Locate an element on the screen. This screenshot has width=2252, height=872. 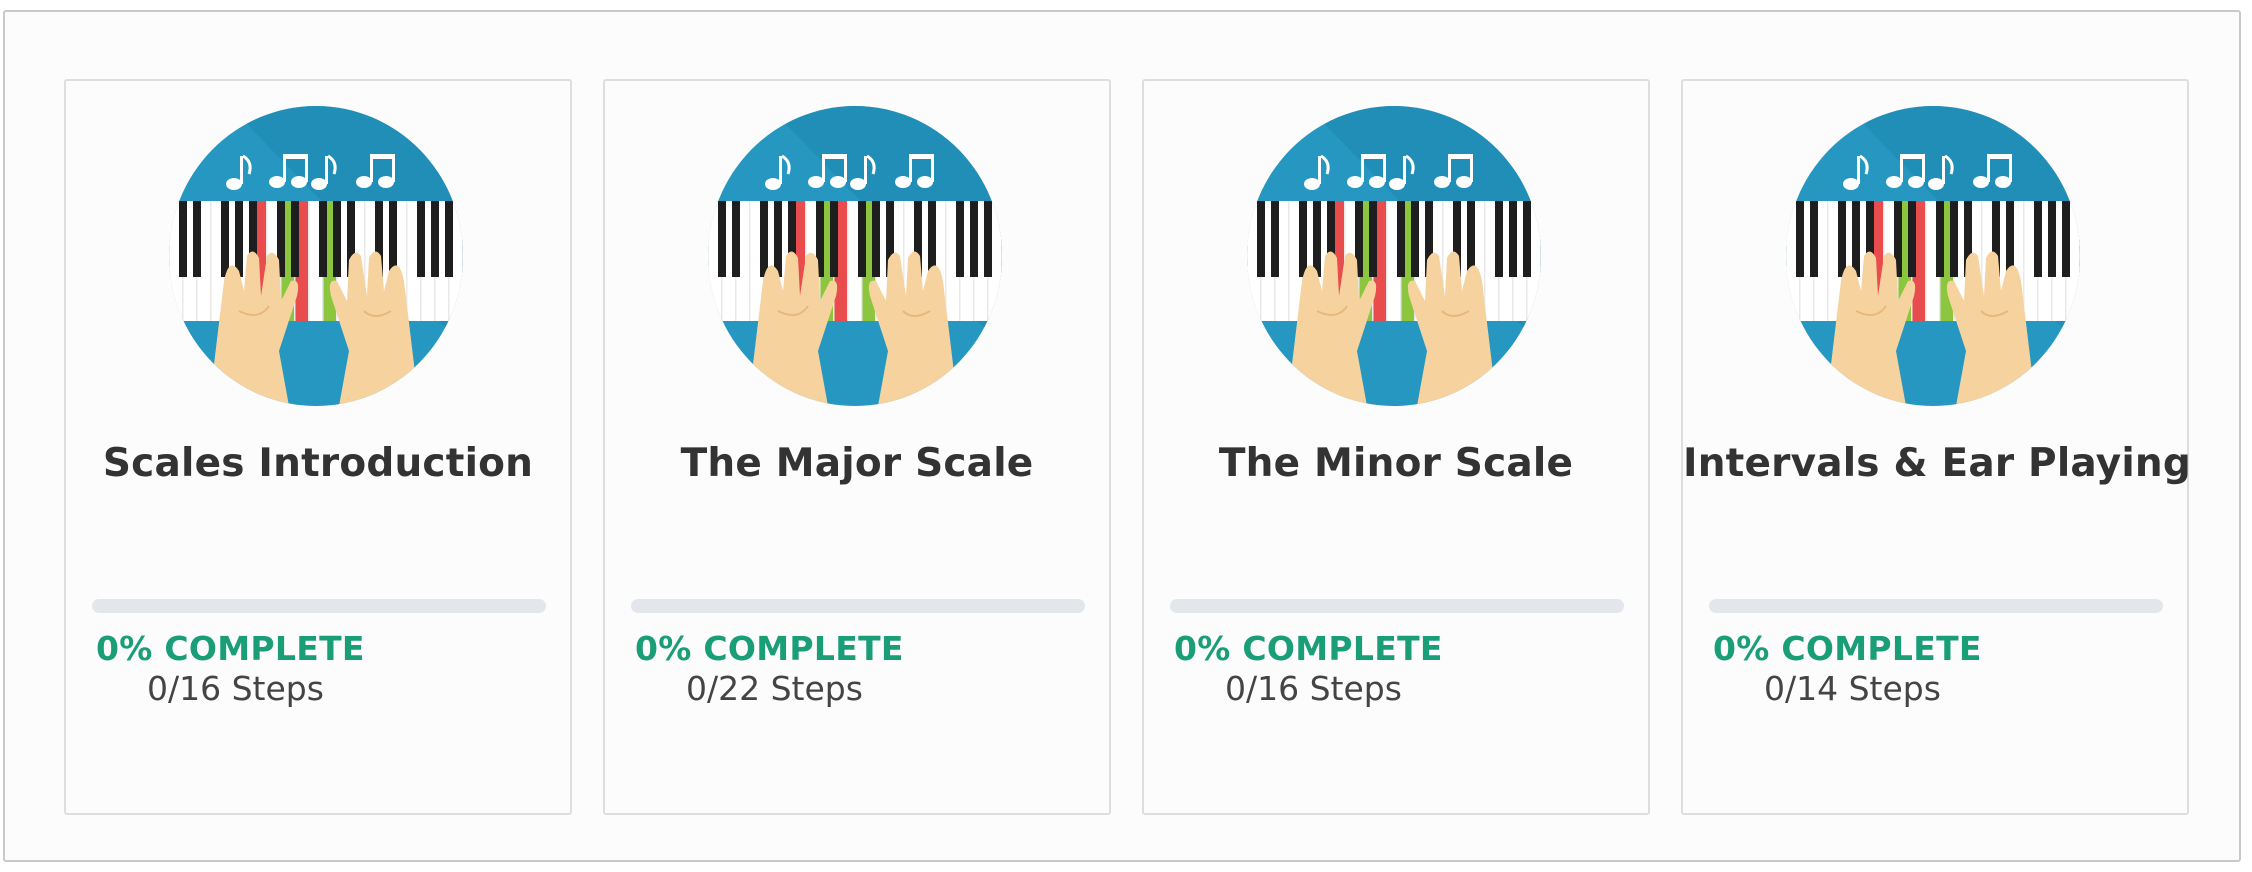
steps-count-label: 0/22 Steps is located at coordinates (774, 688).